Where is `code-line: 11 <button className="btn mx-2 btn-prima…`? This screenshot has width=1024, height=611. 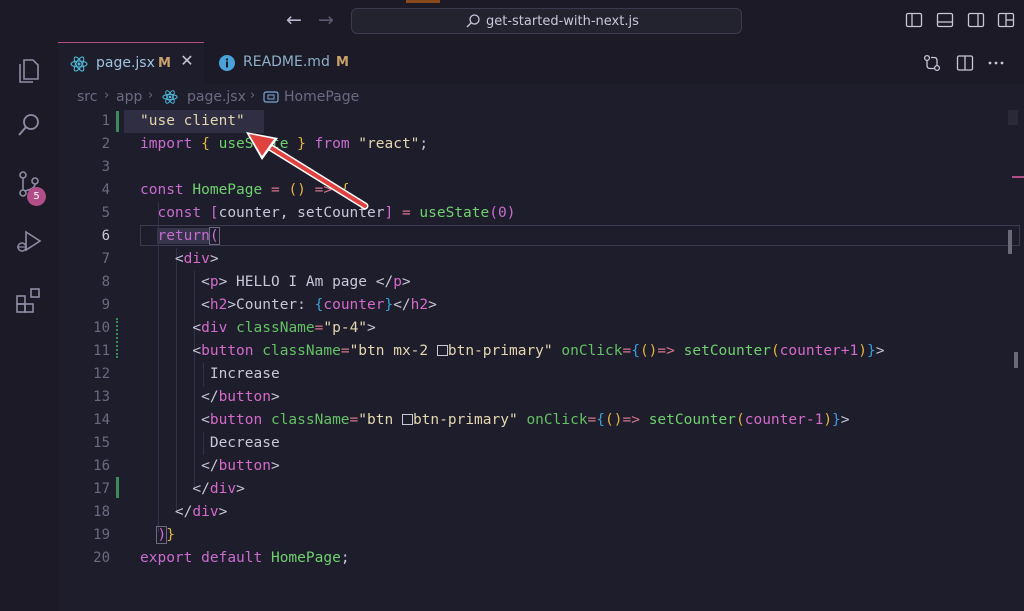
code-line: 11 <button className="btn mx-2 btn-prima… is located at coordinates (533, 351).